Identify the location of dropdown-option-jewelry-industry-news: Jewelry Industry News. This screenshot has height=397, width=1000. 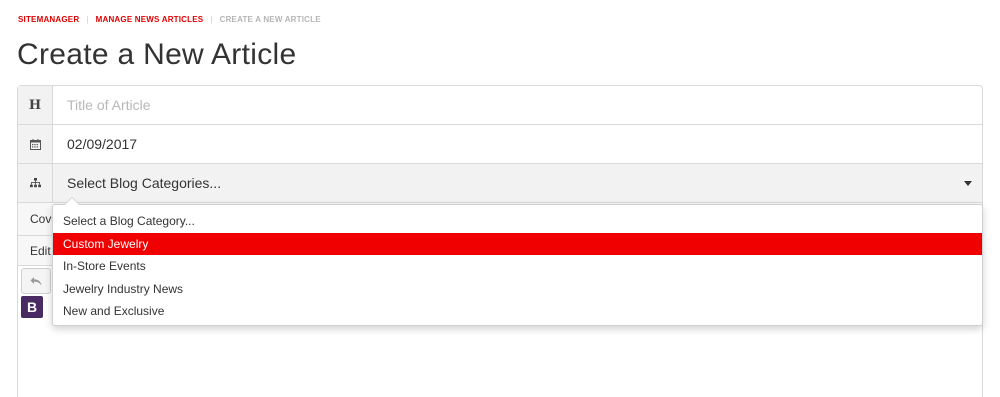
(517, 289).